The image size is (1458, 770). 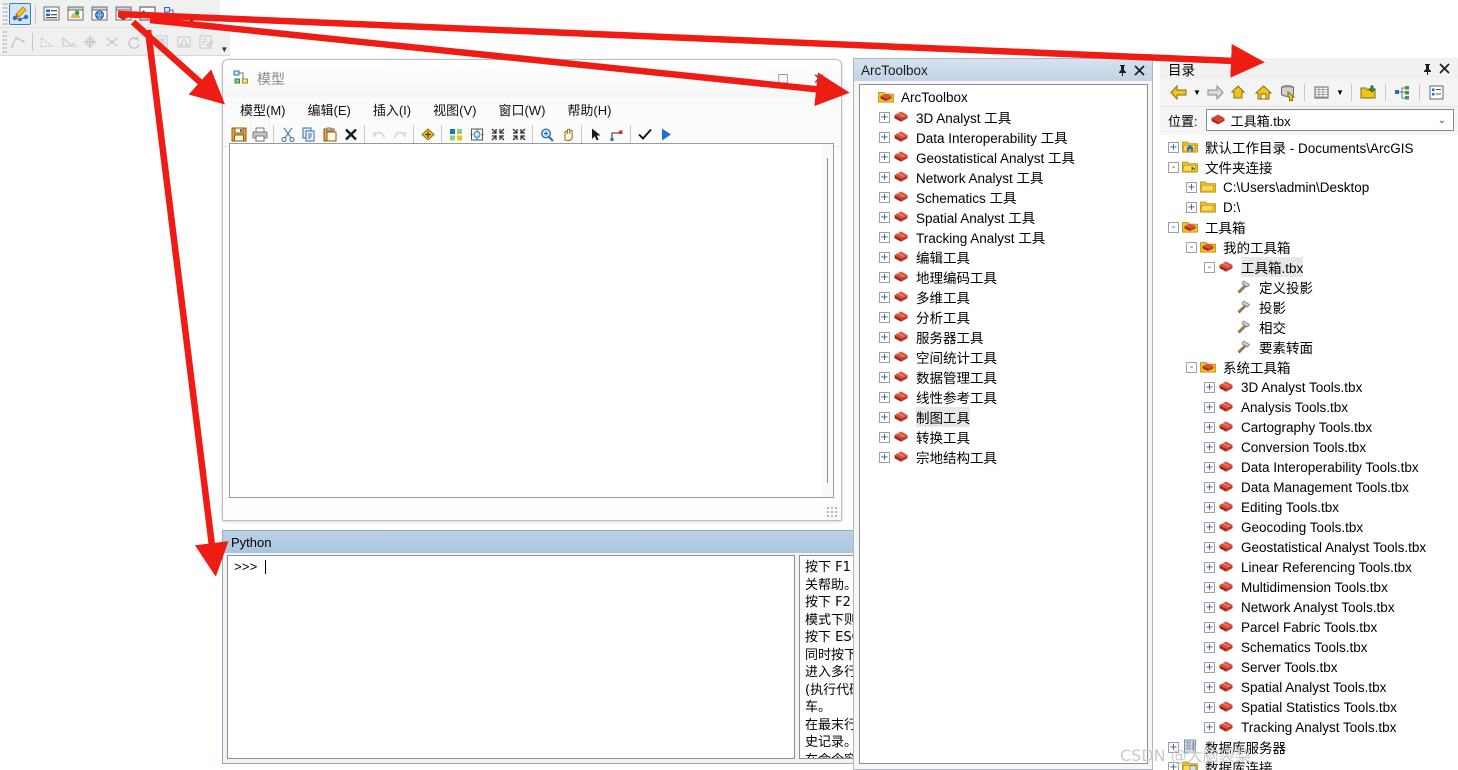 I want to click on tree-row: + Schematics 工具, so click(x=1003, y=197).